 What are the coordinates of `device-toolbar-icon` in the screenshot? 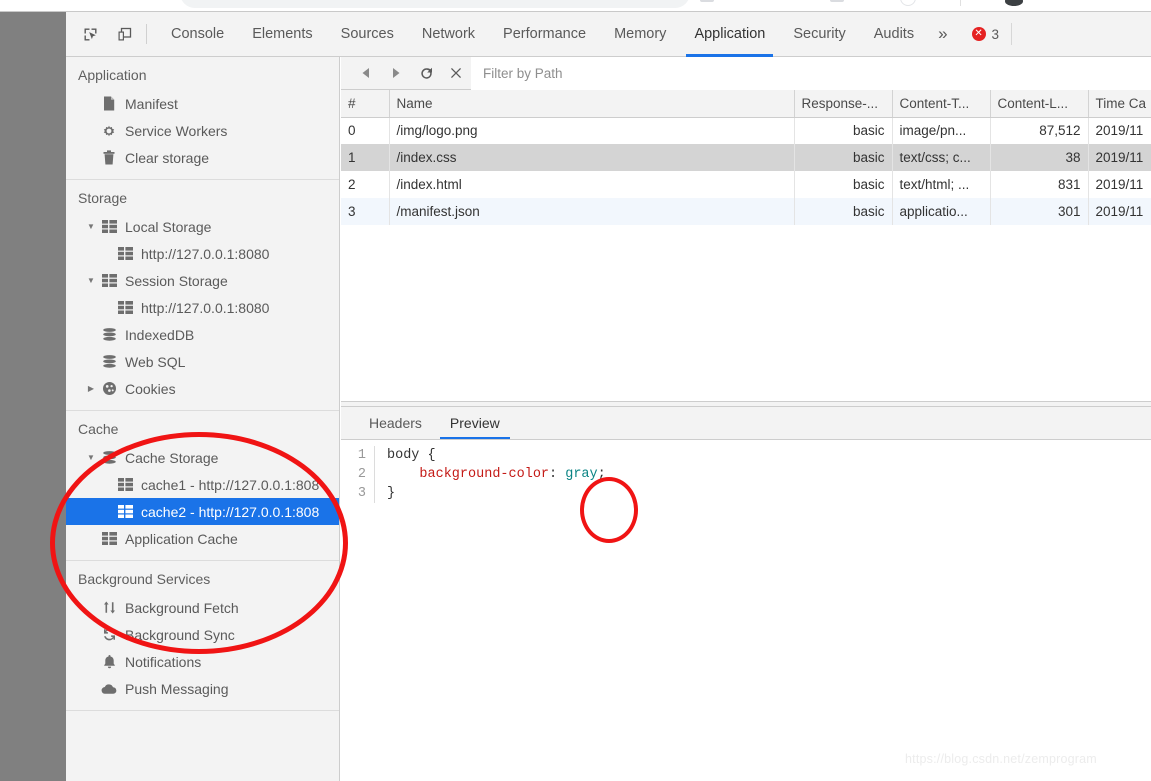 It's located at (124, 34).